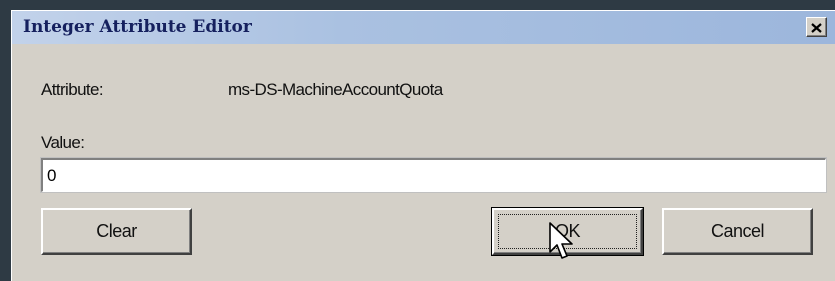 Image resolution: width=835 pixels, height=281 pixels. What do you see at coordinates (137, 27) in the screenshot?
I see `dialog-title: Integer Attribute Editor` at bounding box center [137, 27].